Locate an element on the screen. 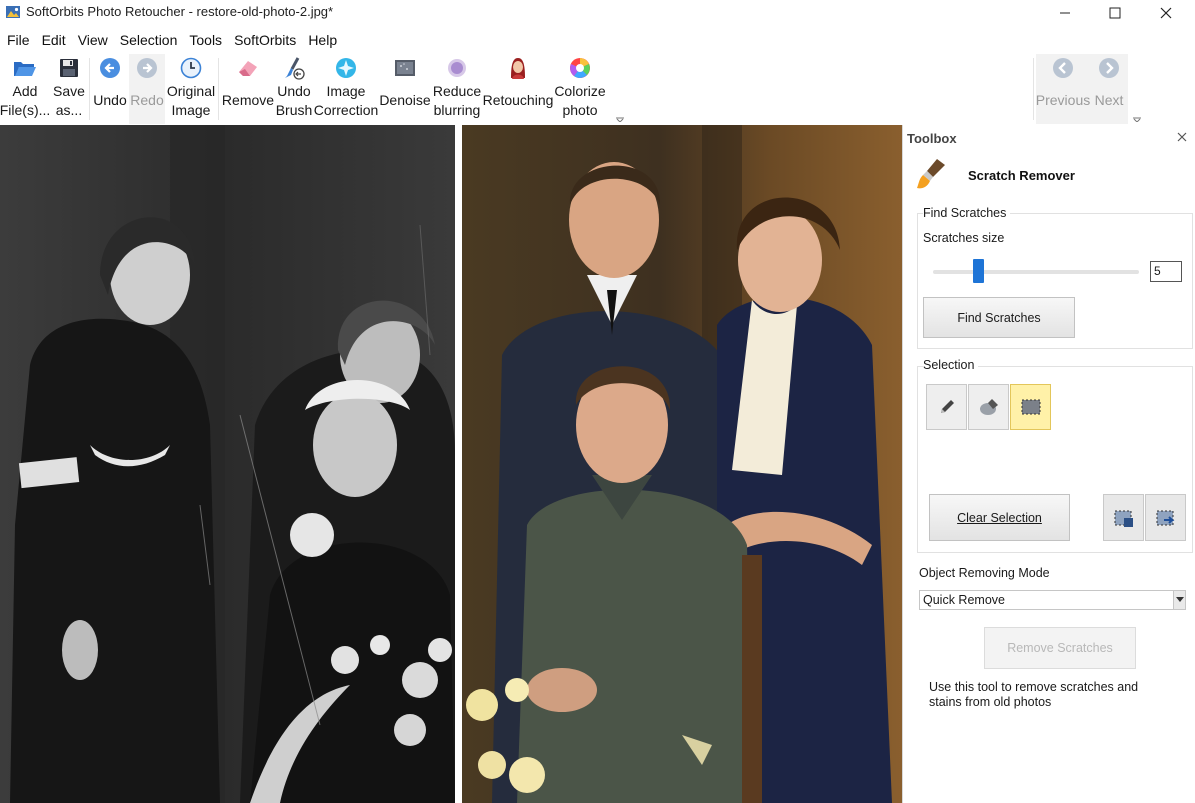 This screenshot has height=803, width=1195. find-scratches-group-title: Find Scratches is located at coordinates (967, 213).